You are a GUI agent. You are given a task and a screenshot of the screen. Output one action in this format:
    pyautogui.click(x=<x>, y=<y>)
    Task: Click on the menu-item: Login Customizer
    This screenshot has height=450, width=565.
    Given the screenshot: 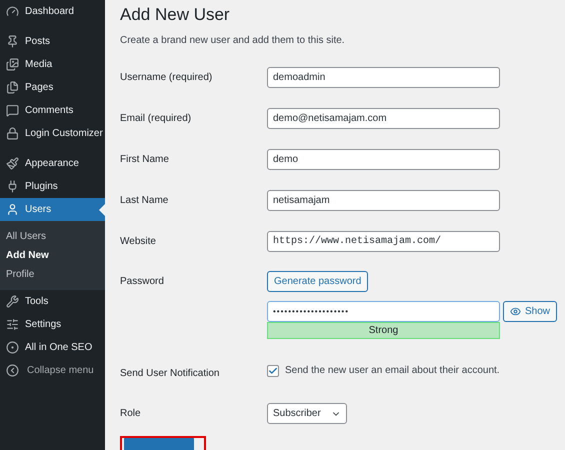 What is the action you would take?
    pyautogui.click(x=52, y=133)
    